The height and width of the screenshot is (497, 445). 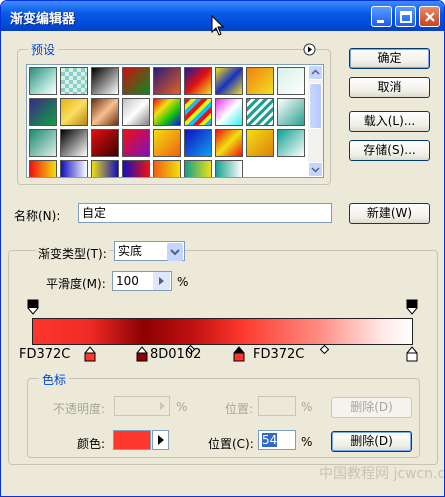 What do you see at coordinates (142, 406) in the screenshot?
I see `opacity-input` at bounding box center [142, 406].